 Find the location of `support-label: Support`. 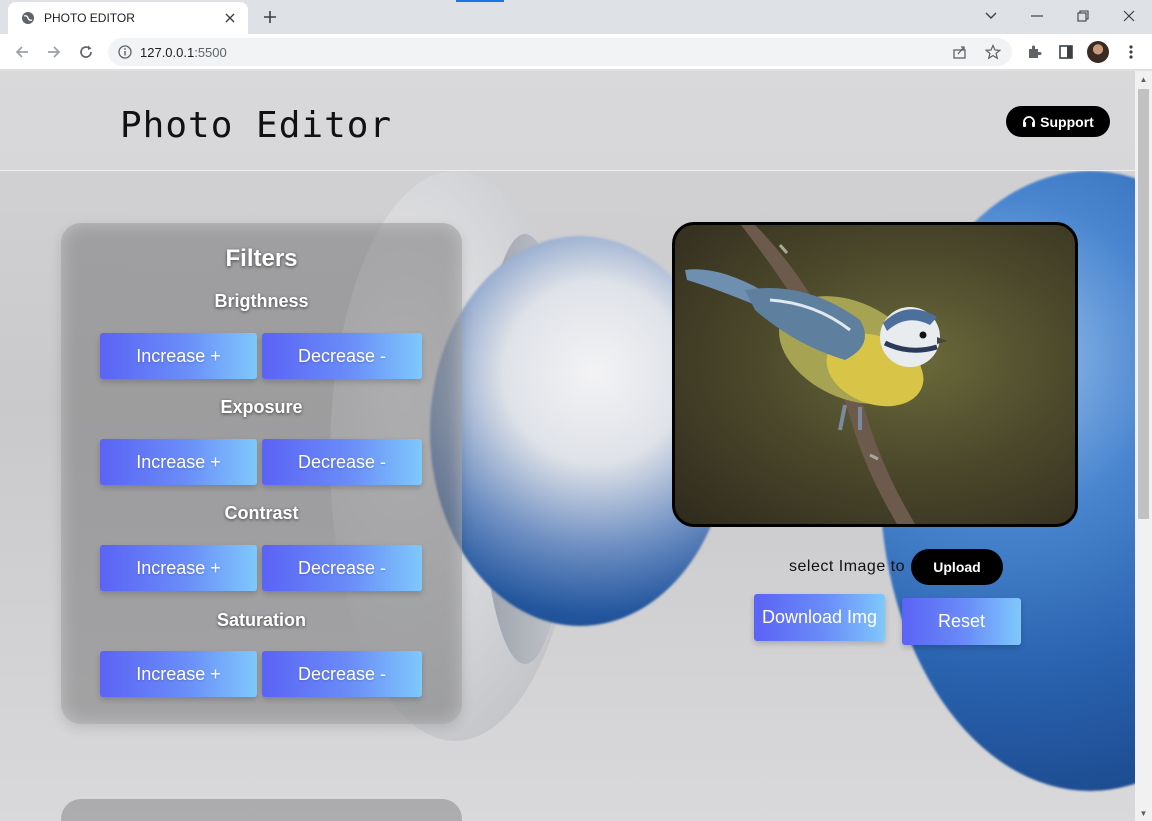

support-label: Support is located at coordinates (1067, 121).